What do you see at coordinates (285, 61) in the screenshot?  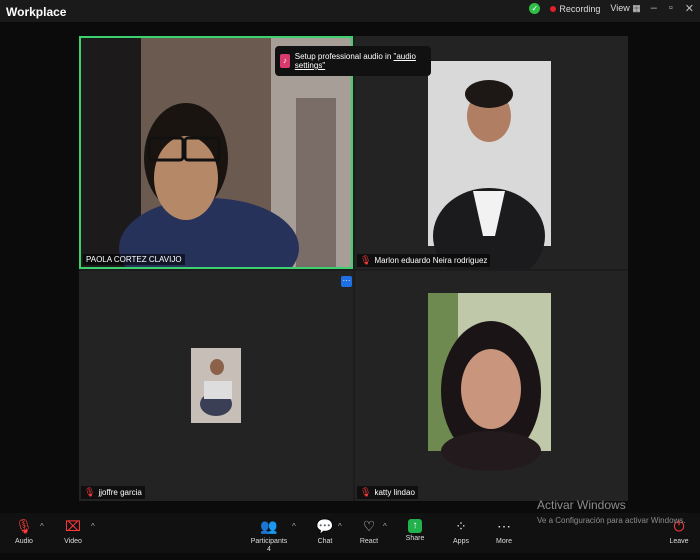 I see `music-note-icon: ♪` at bounding box center [285, 61].